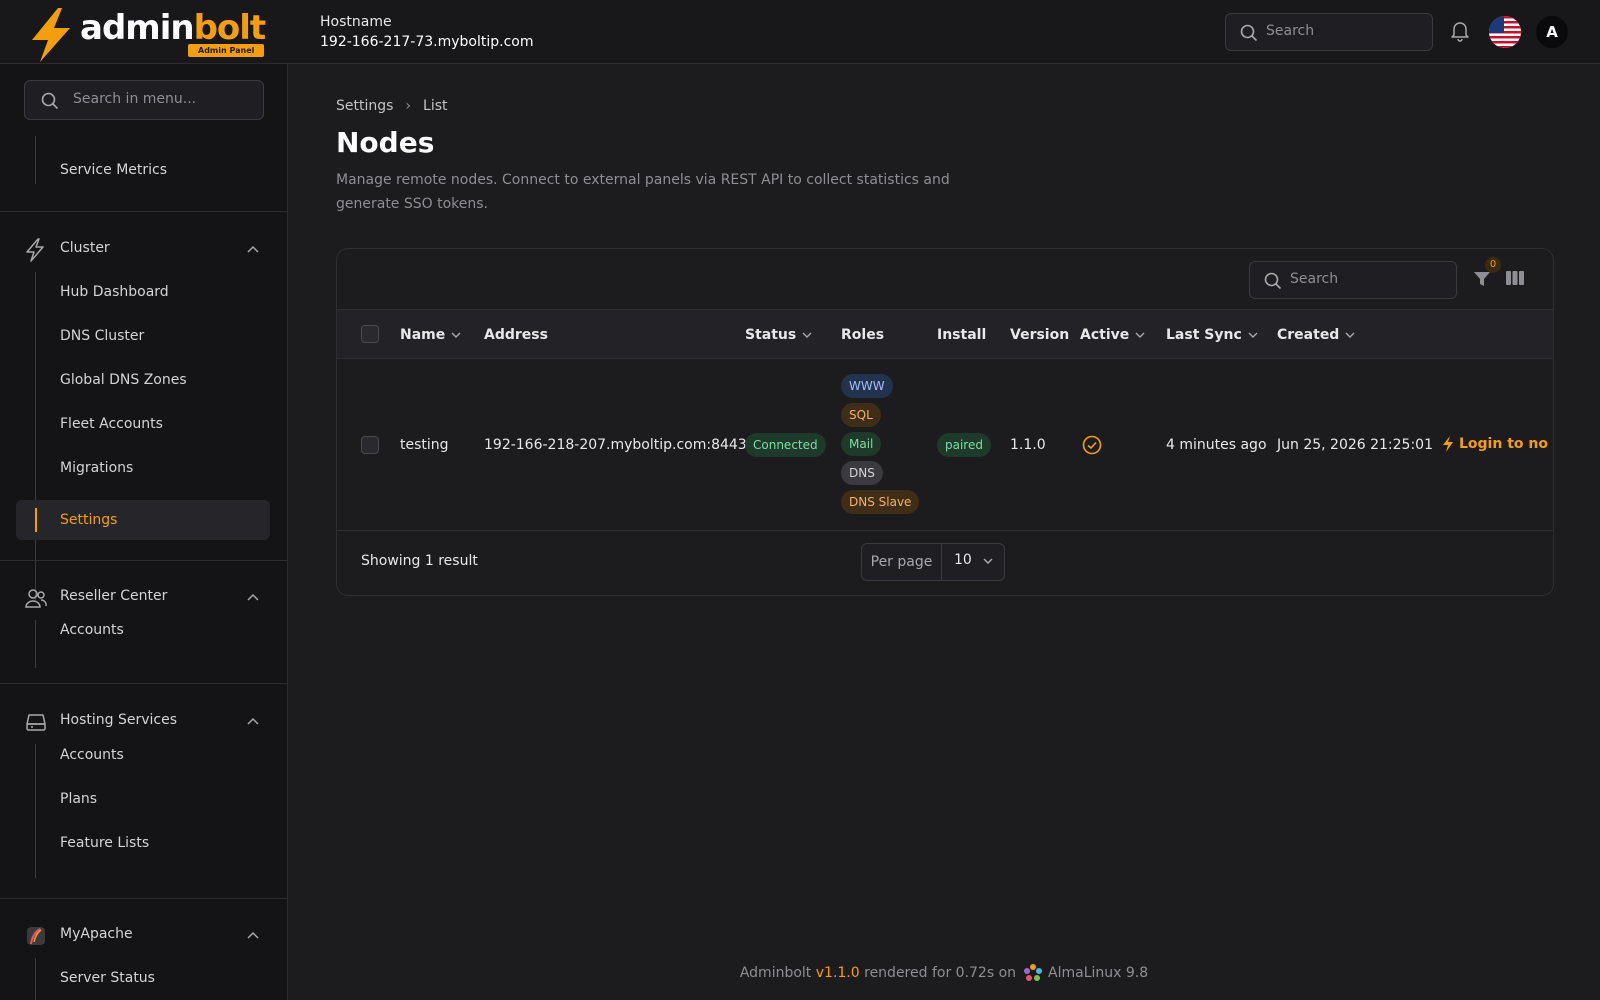  I want to click on column-roles: Roles, so click(863, 335).